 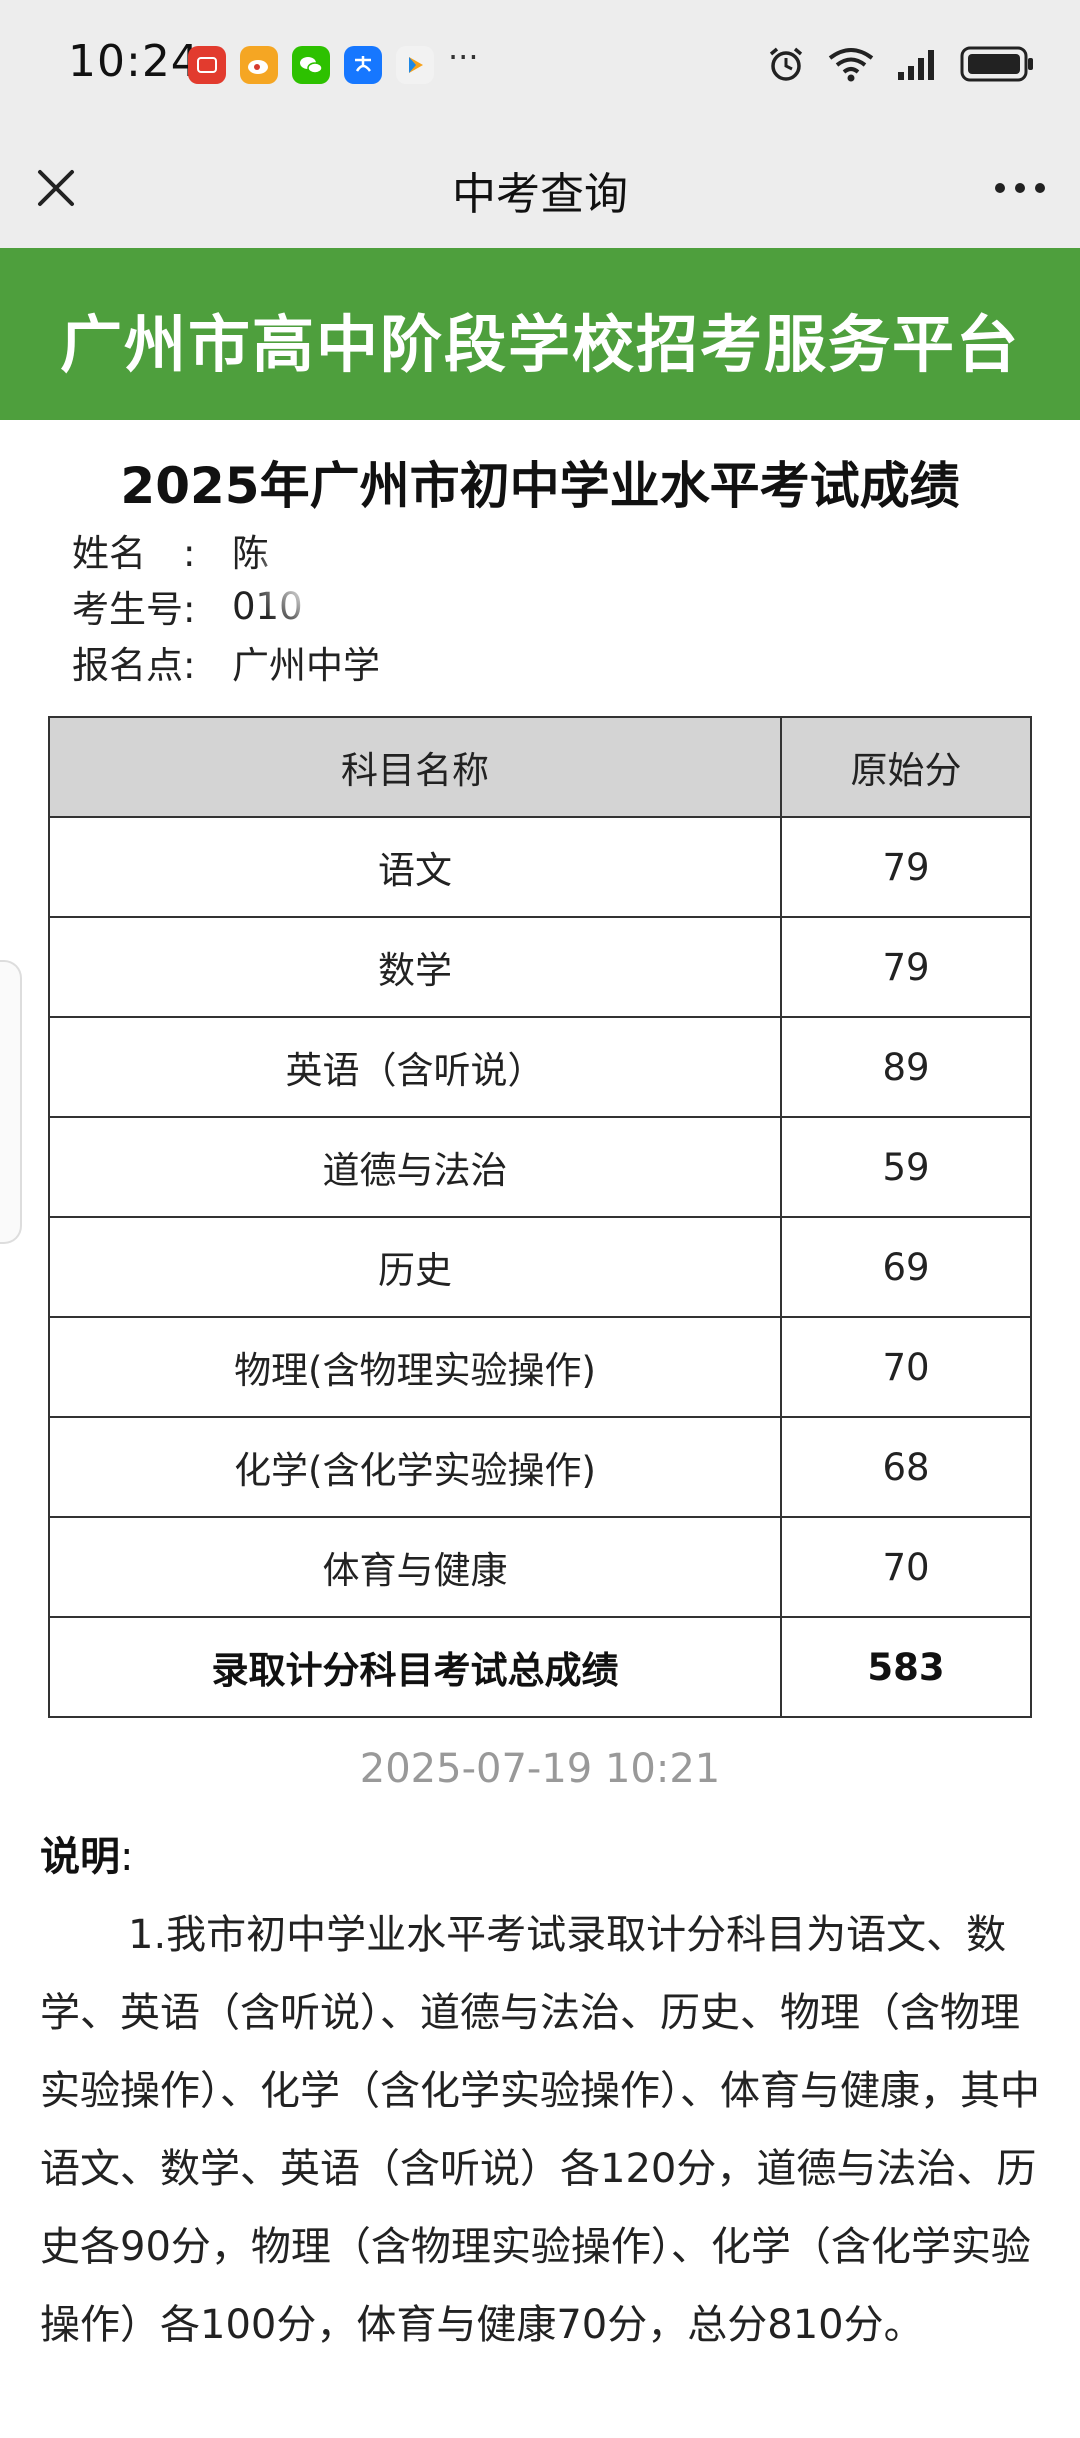 I want to click on table-row: 英语（含听说） 89, so click(x=540, y=1067).